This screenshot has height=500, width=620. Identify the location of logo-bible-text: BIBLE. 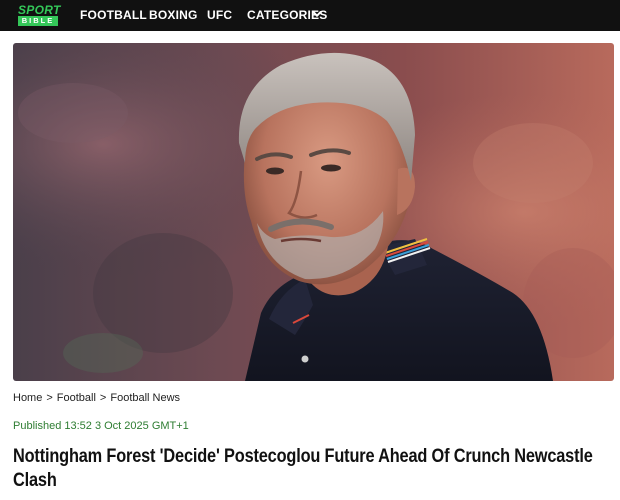
(38, 21).